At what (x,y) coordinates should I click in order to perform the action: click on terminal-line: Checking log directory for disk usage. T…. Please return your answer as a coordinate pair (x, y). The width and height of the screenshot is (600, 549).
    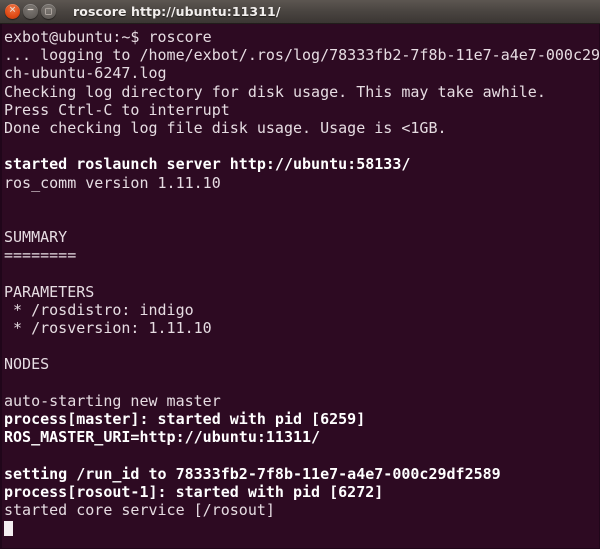
    Looking at the image, I should click on (275, 91).